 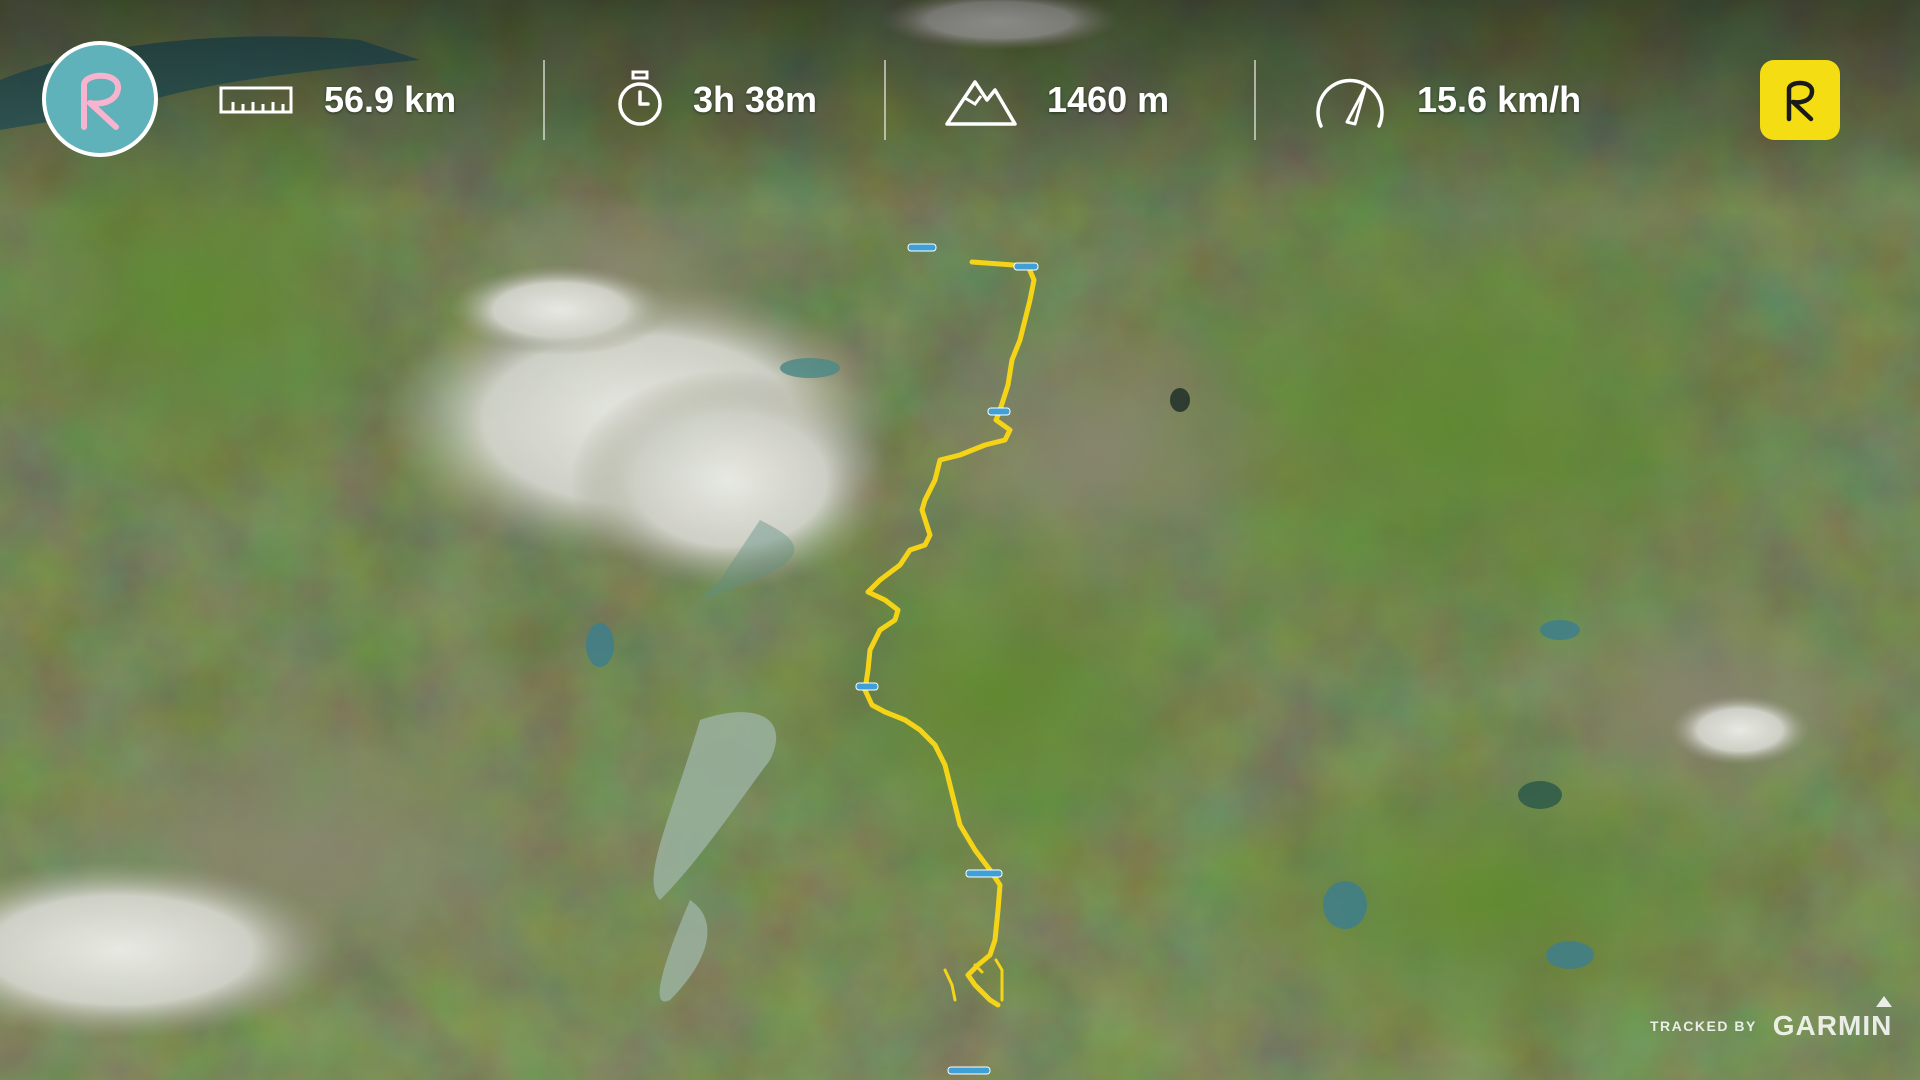 What do you see at coordinates (390, 99) in the screenshot?
I see `distance-value: 56.9 km` at bounding box center [390, 99].